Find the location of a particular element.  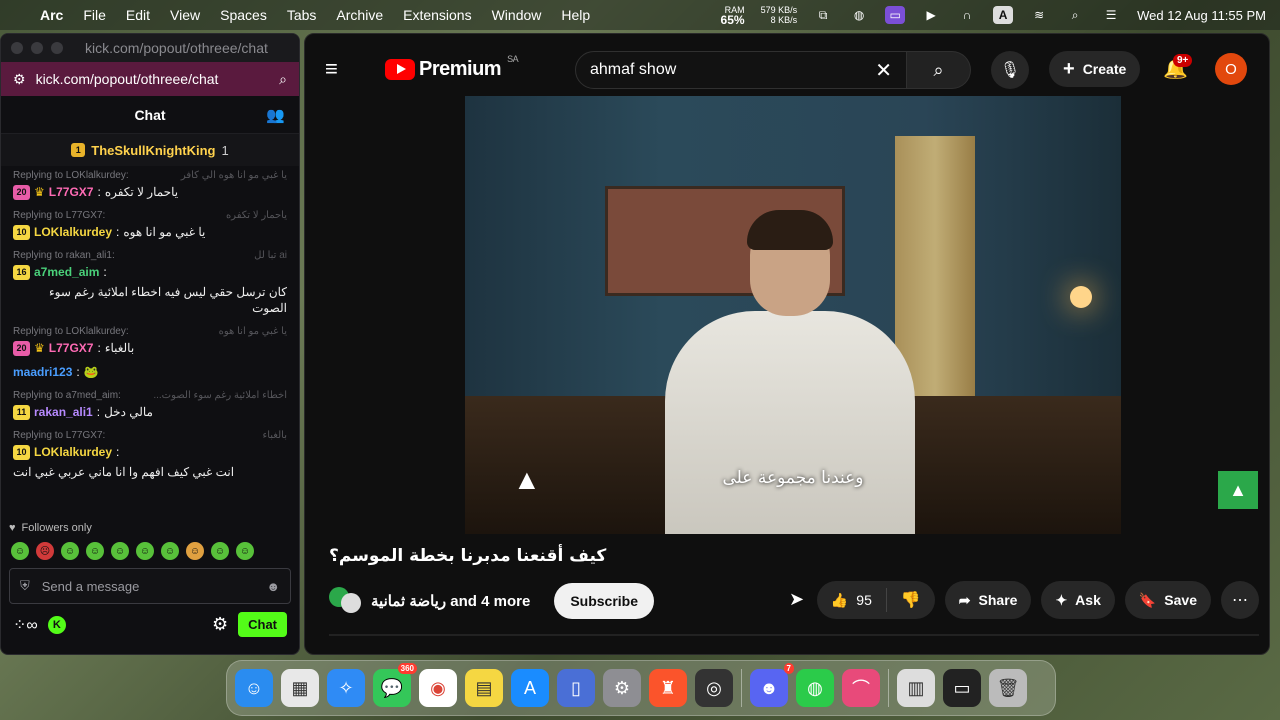

share-button: ➦ Share is located at coordinates (988, 600).